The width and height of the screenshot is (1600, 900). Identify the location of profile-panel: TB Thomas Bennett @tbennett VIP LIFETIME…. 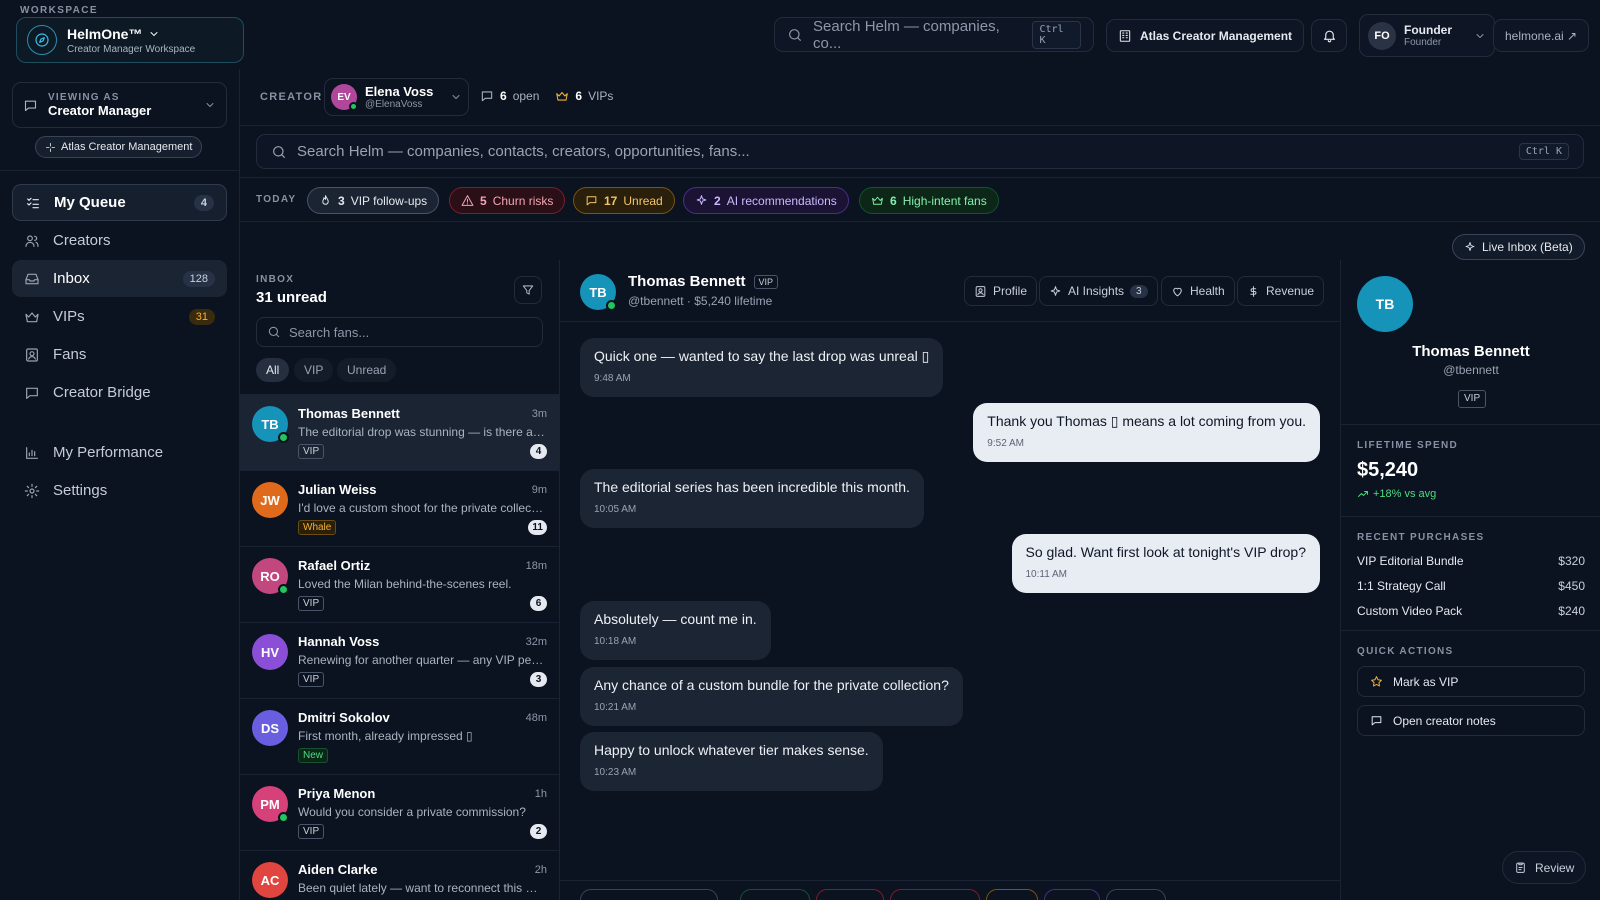
(1470, 580).